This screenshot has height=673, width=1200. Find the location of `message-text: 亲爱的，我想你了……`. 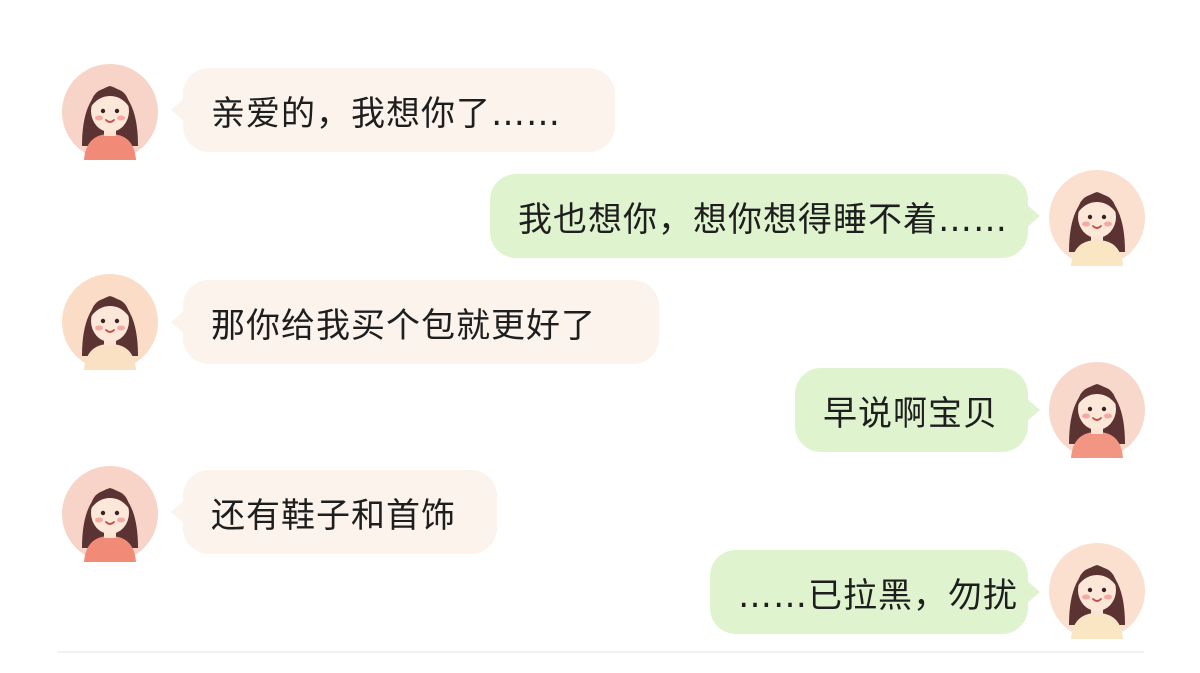

message-text: 亲爱的，我想你了…… is located at coordinates (386, 113).